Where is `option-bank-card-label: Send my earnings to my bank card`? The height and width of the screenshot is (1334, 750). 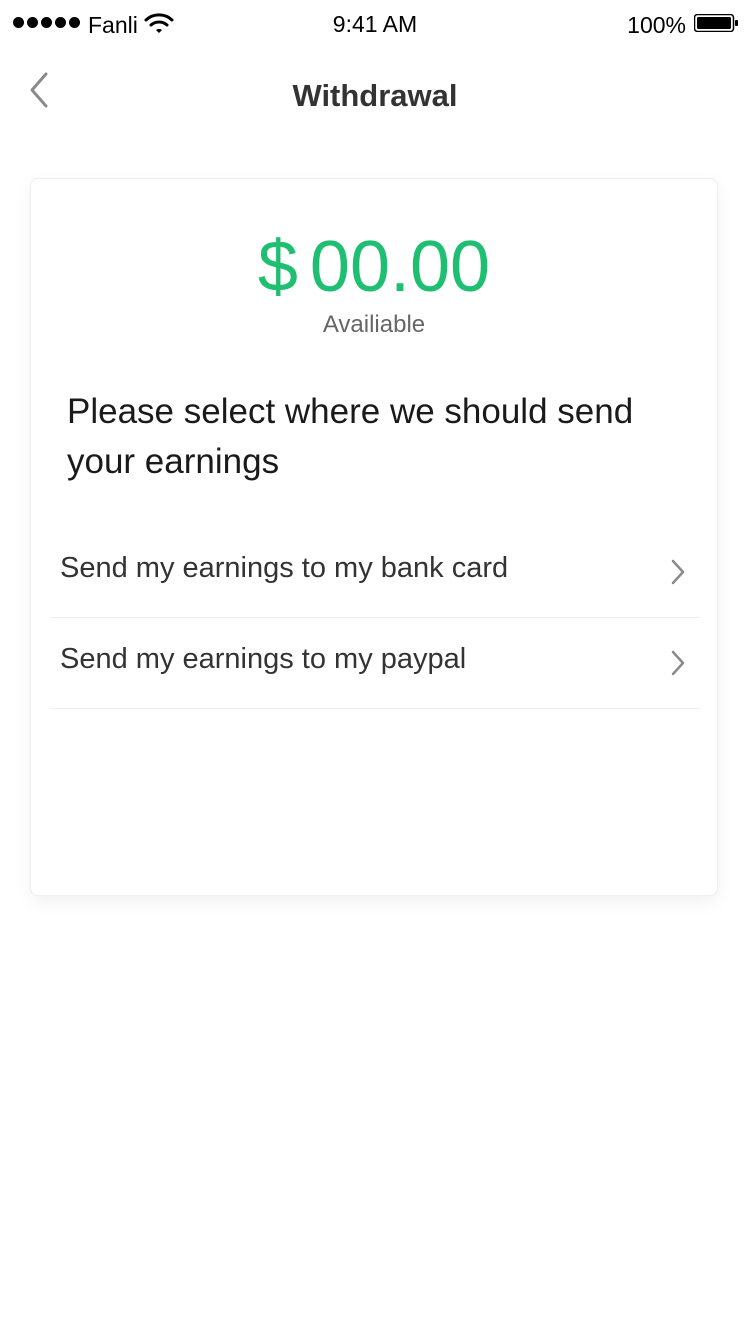
option-bank-card-label: Send my earnings to my bank card is located at coordinates (284, 568).